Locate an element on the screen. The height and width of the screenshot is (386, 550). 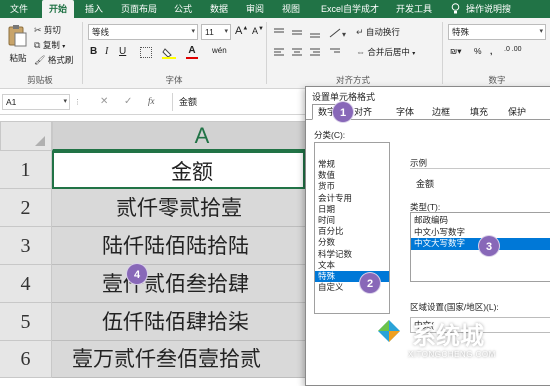
list-item: 百分比 is located at coordinates (352, 231).